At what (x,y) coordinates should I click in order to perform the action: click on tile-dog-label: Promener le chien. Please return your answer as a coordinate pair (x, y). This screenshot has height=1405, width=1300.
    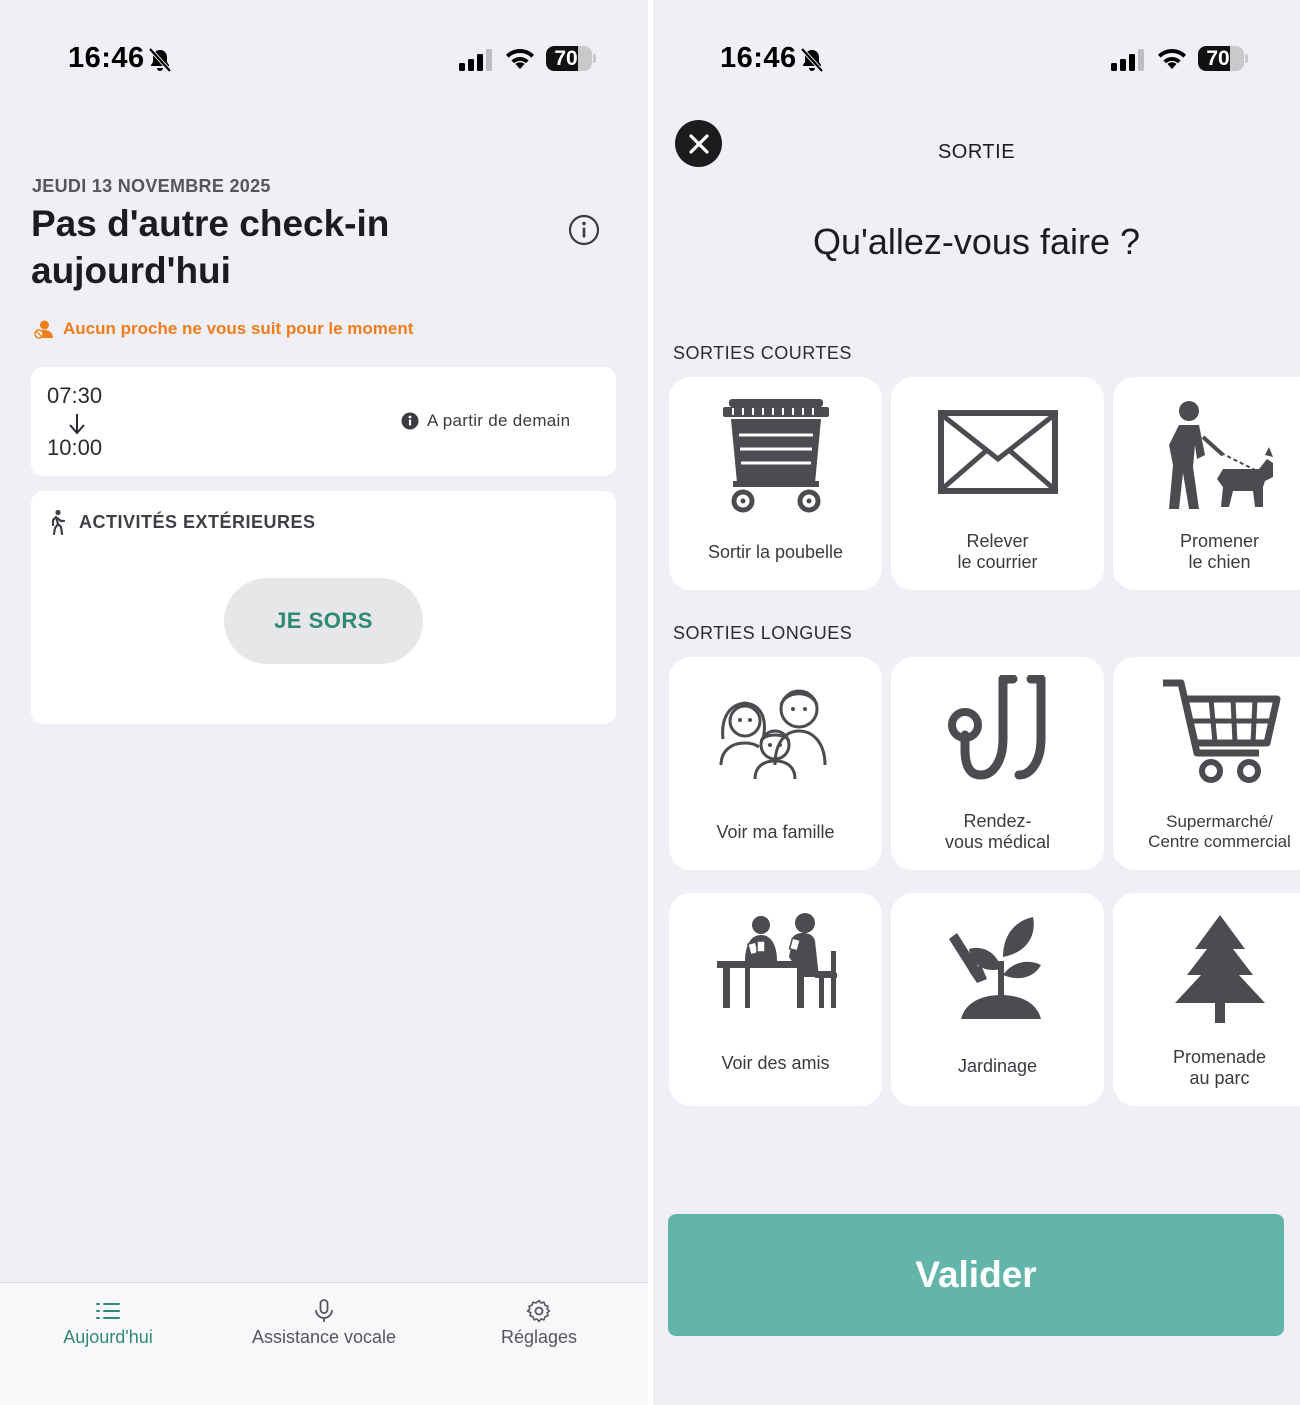
    Looking at the image, I should click on (1208, 552).